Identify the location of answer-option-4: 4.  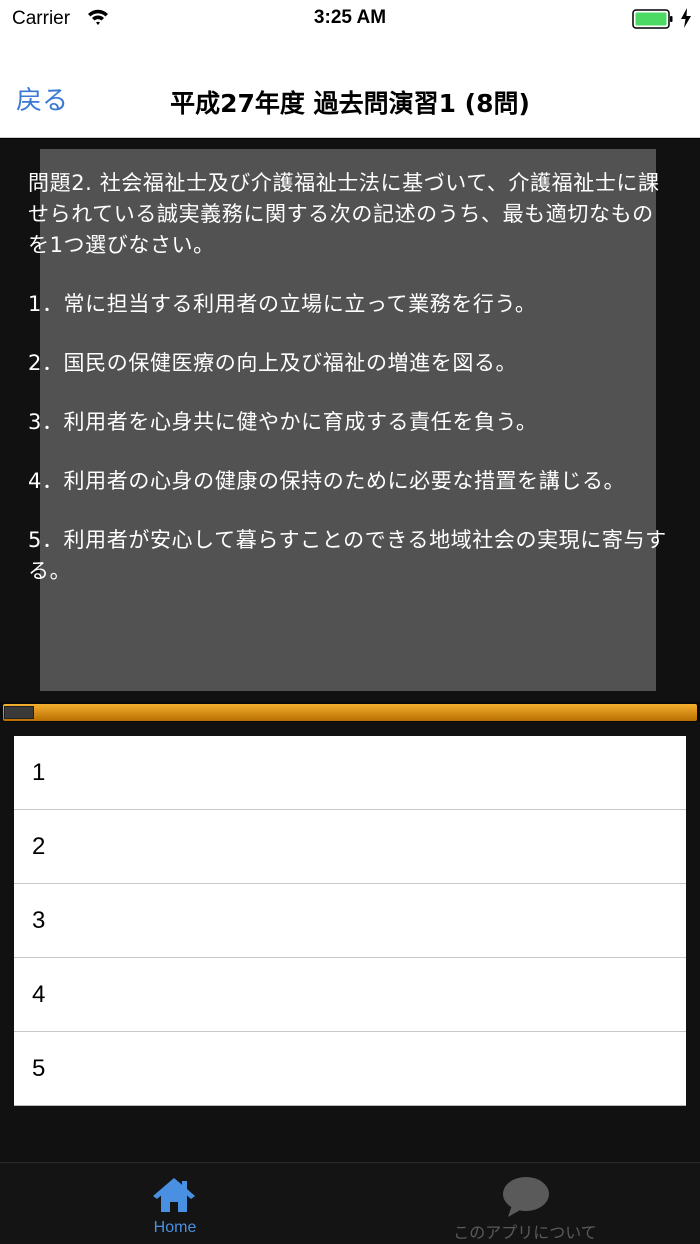
(350, 995).